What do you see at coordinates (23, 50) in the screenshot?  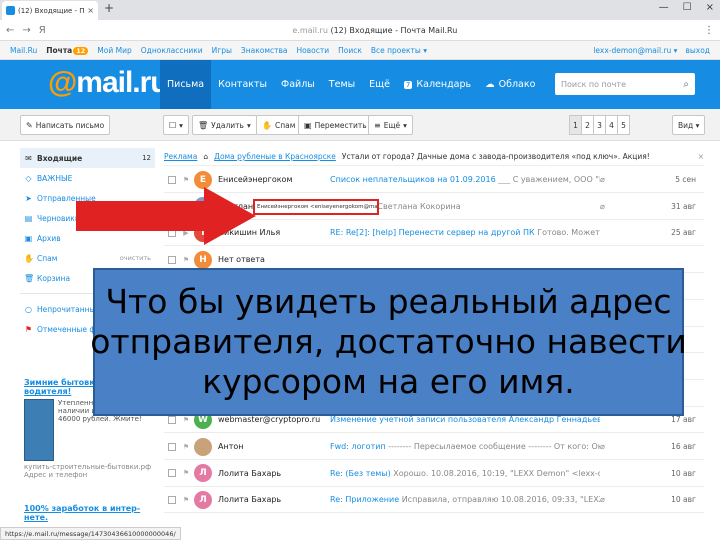 I see `portal-link-mailru: Mail.Ru` at bounding box center [23, 50].